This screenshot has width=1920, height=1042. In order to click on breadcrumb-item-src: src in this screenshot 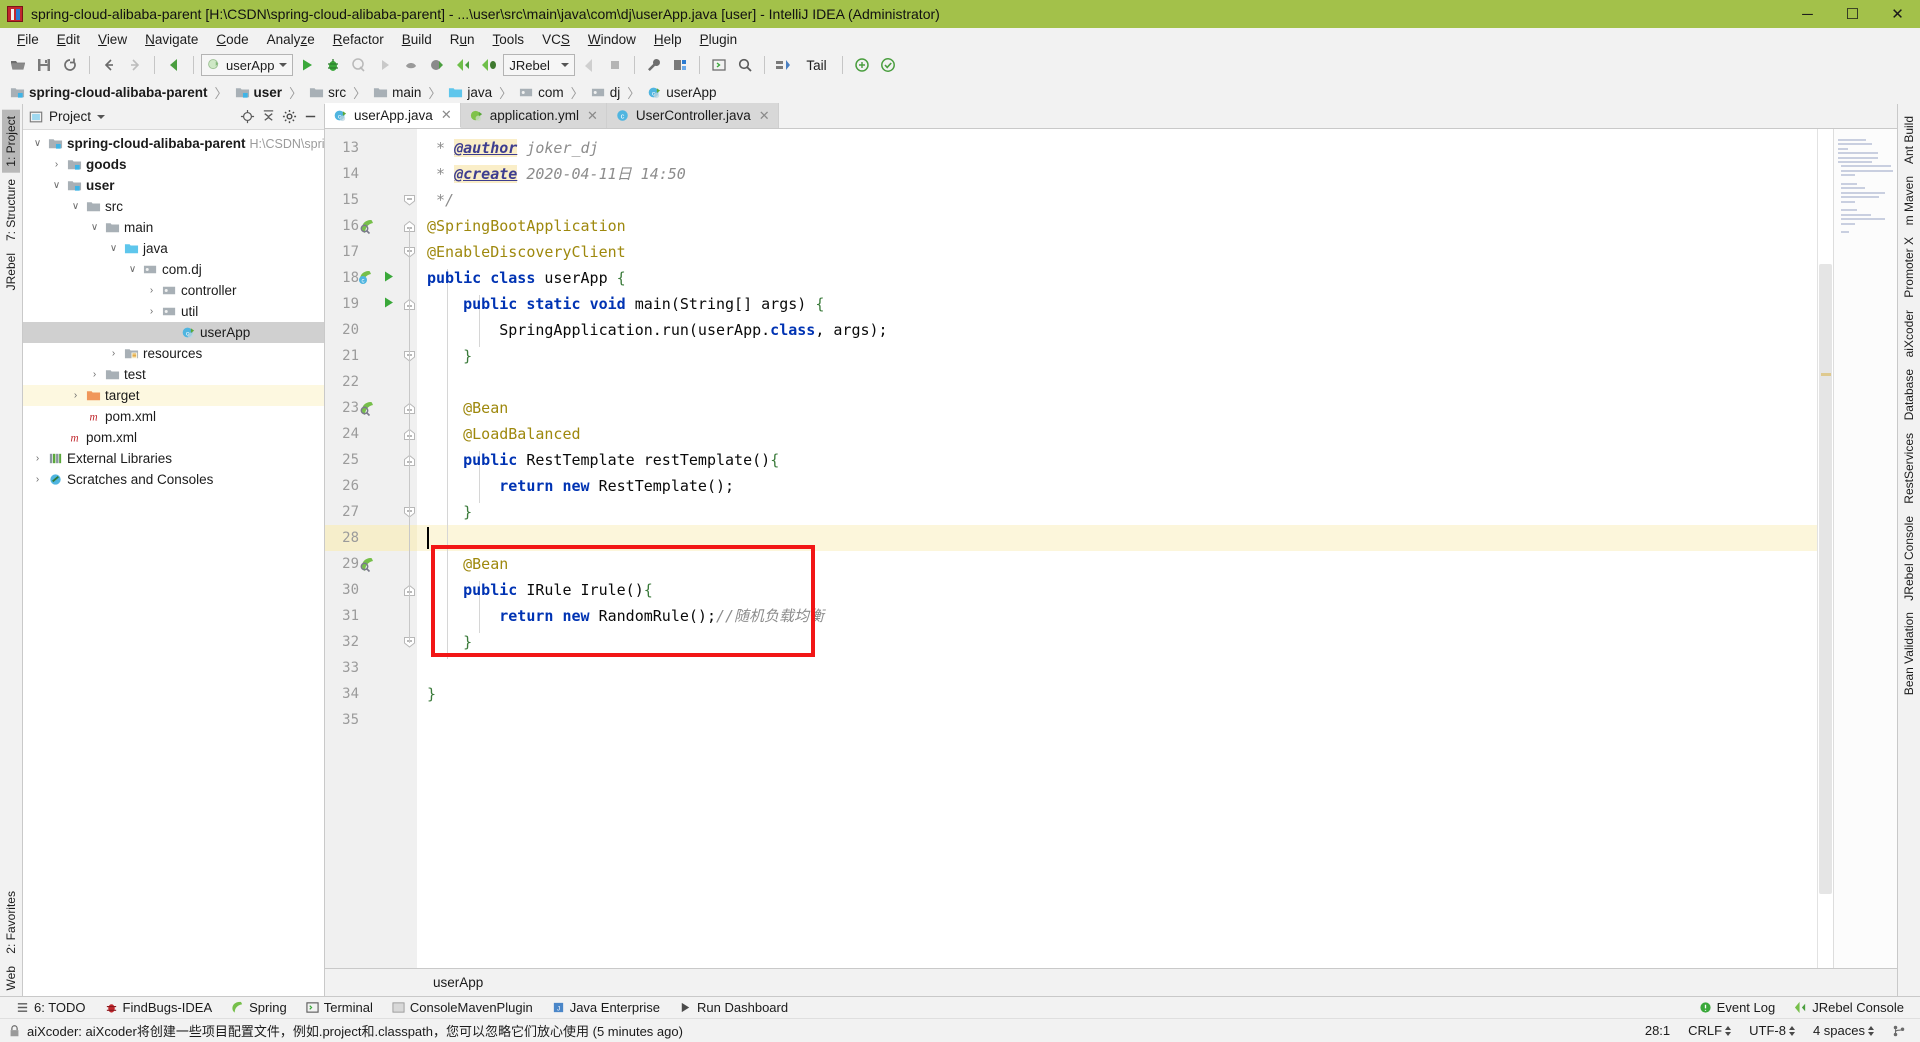, I will do `click(327, 92)`.